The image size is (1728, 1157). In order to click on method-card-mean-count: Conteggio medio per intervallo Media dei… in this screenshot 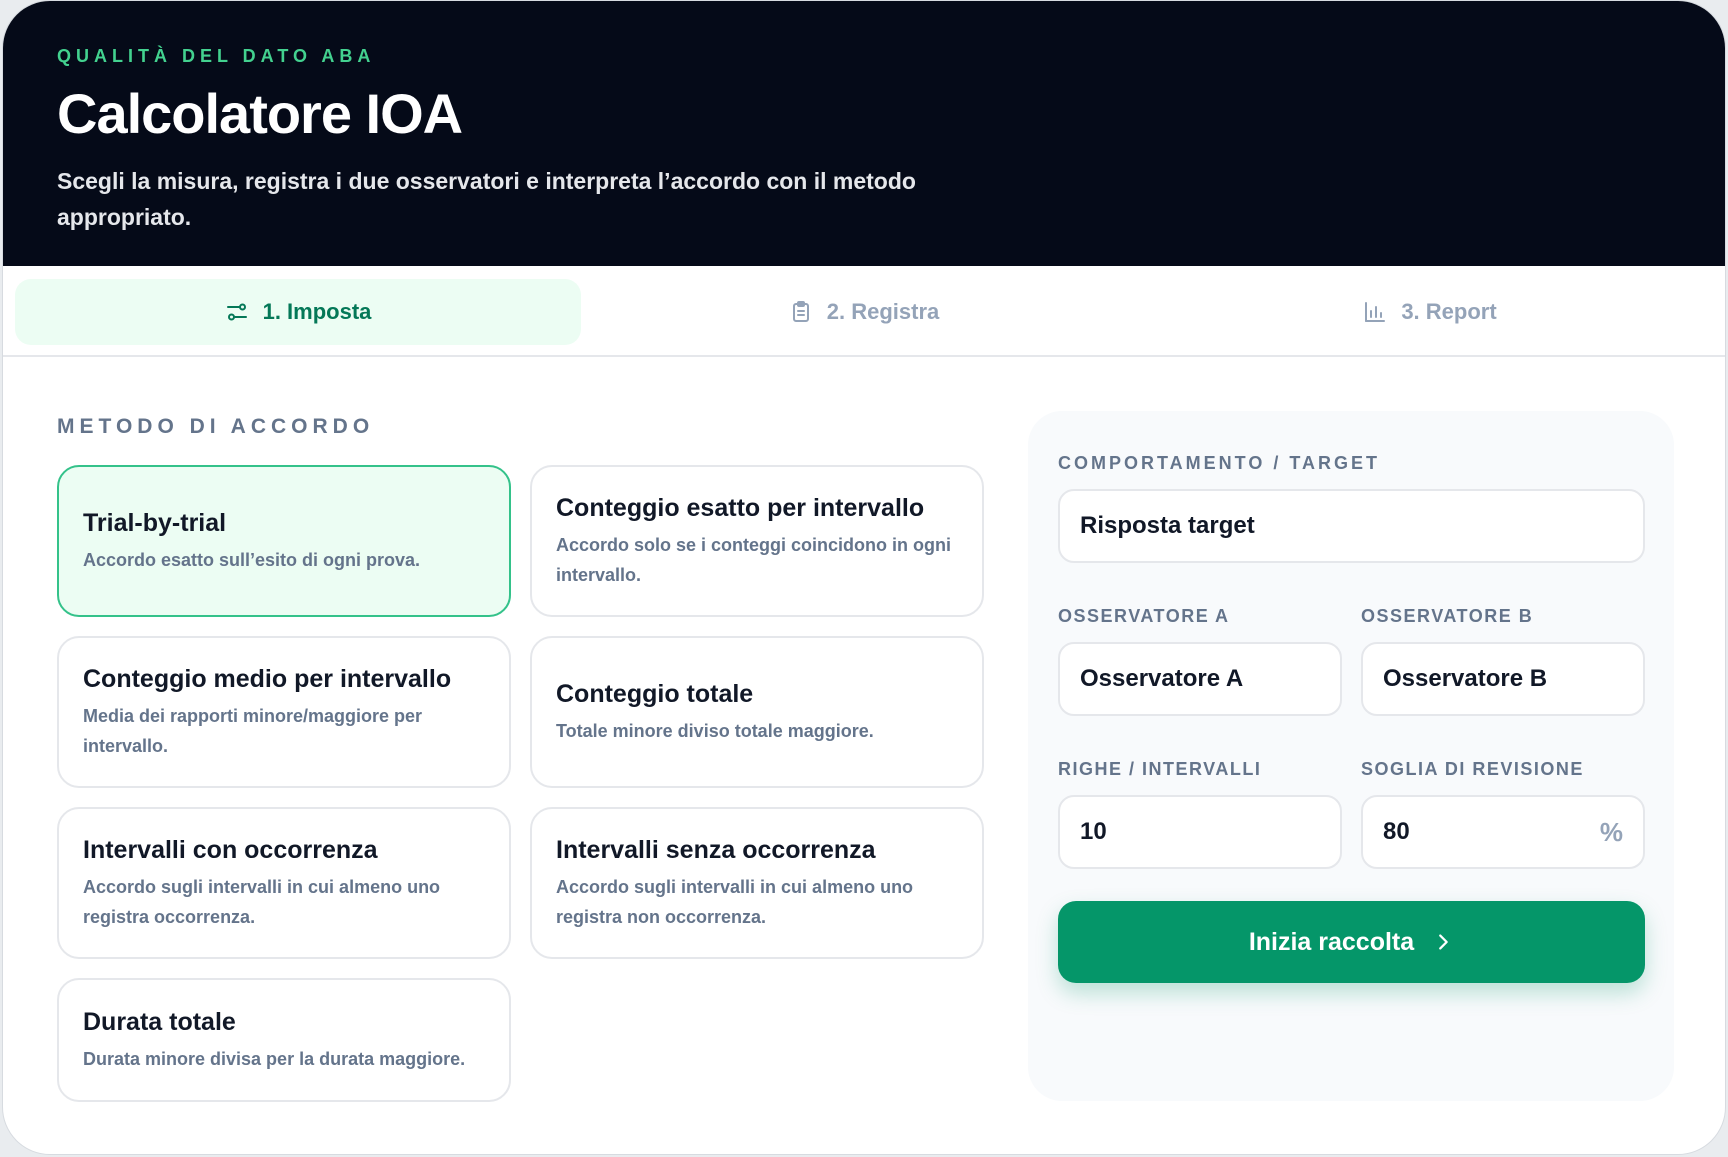, I will do `click(284, 712)`.